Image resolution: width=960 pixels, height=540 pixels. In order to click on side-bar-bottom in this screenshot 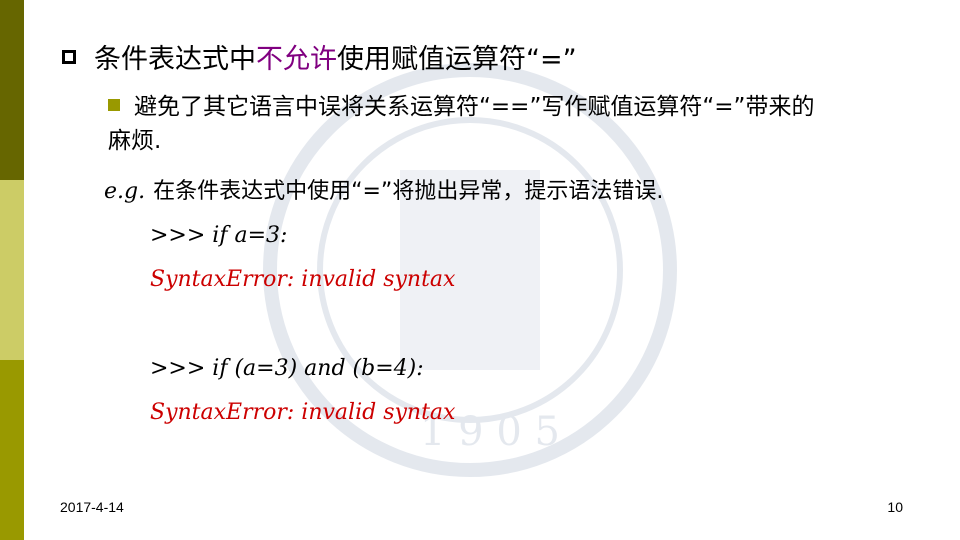, I will do `click(12, 450)`.